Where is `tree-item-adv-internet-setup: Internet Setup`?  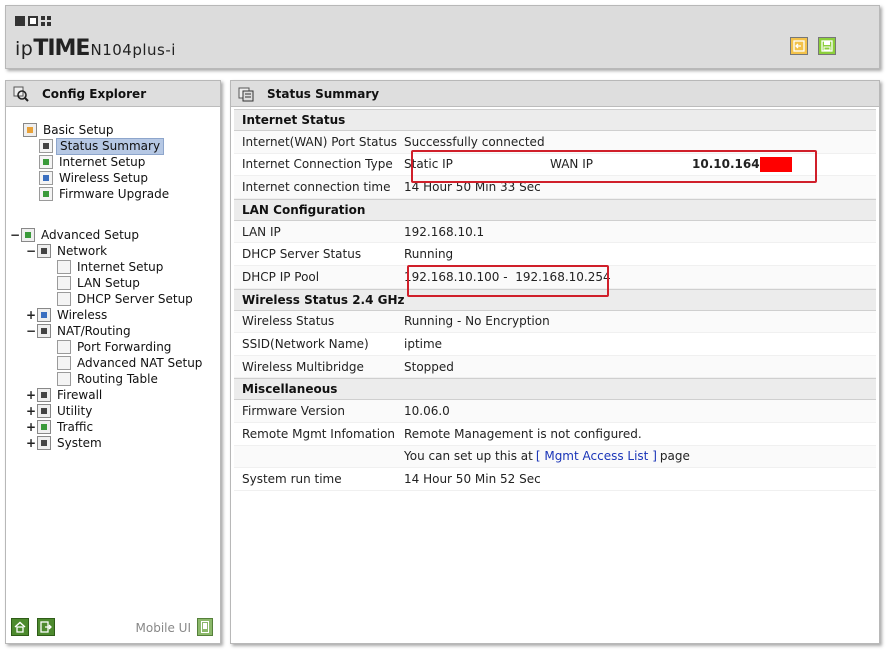
tree-item-adv-internet-setup: Internet Setup is located at coordinates (111, 267).